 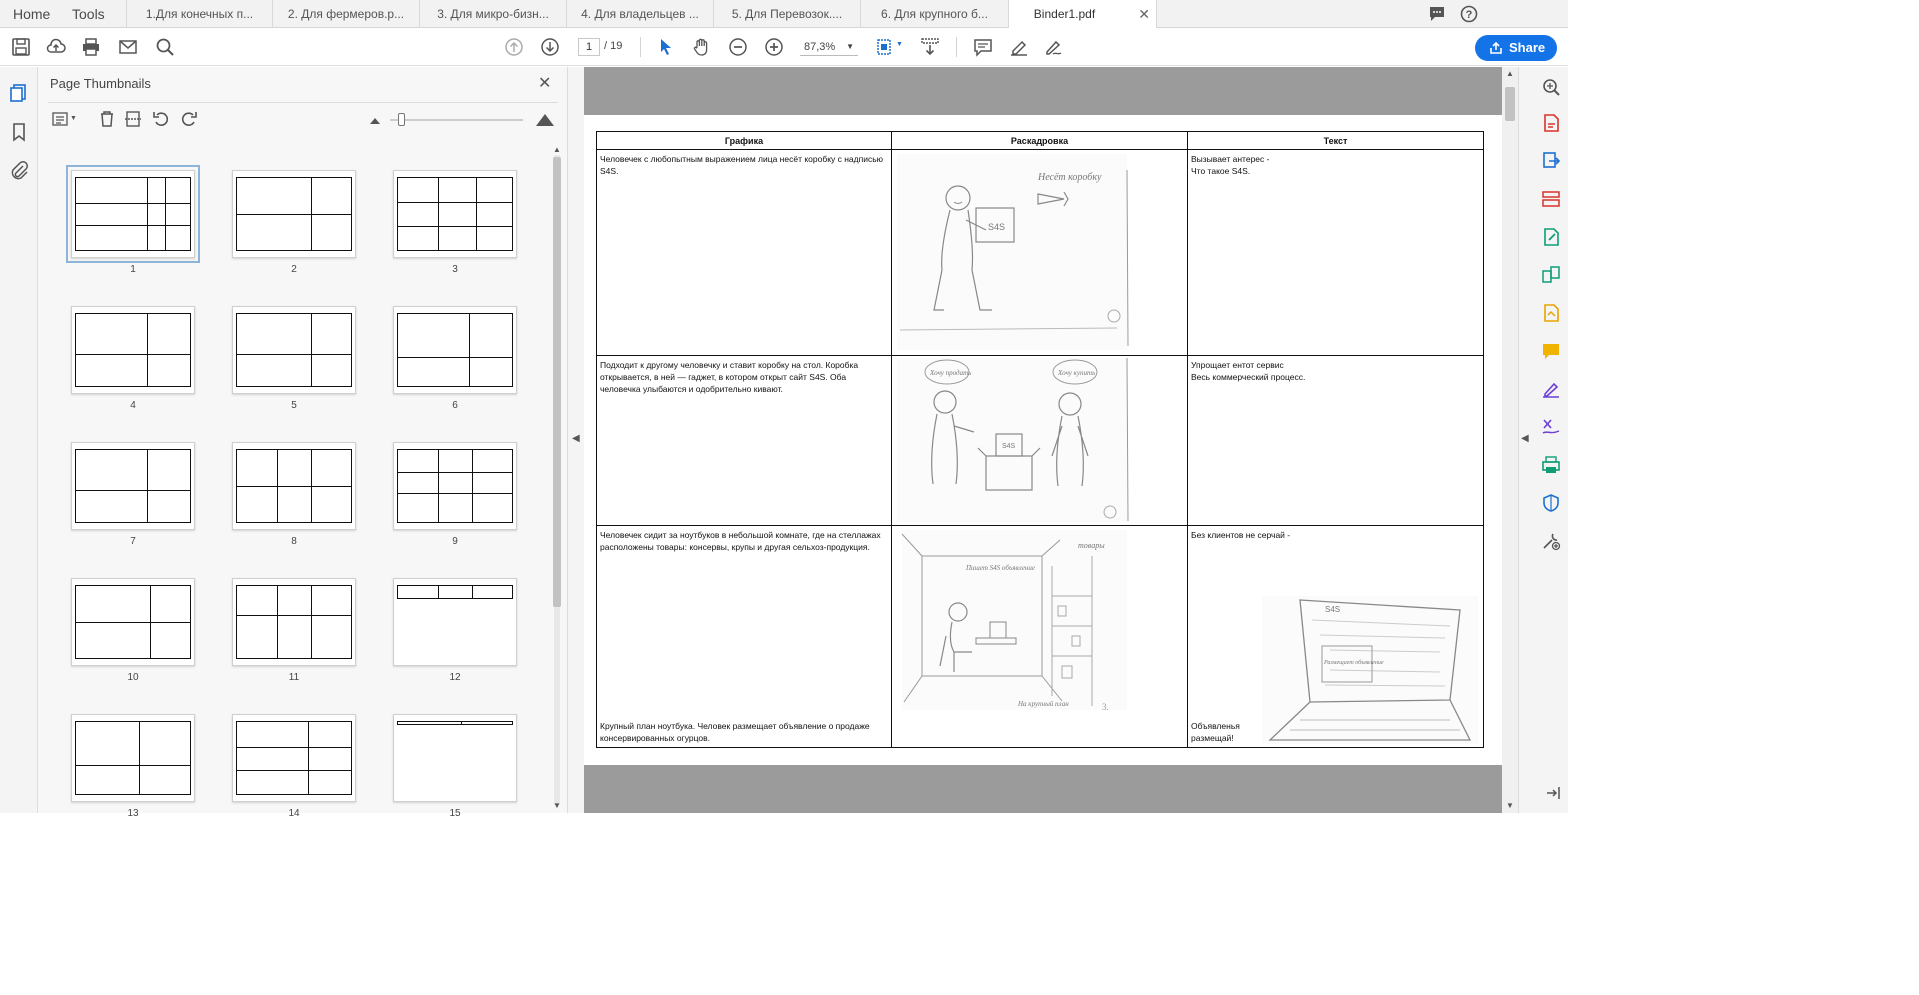 What do you see at coordinates (456, 120) in the screenshot?
I see `thumbnail-size-slider` at bounding box center [456, 120].